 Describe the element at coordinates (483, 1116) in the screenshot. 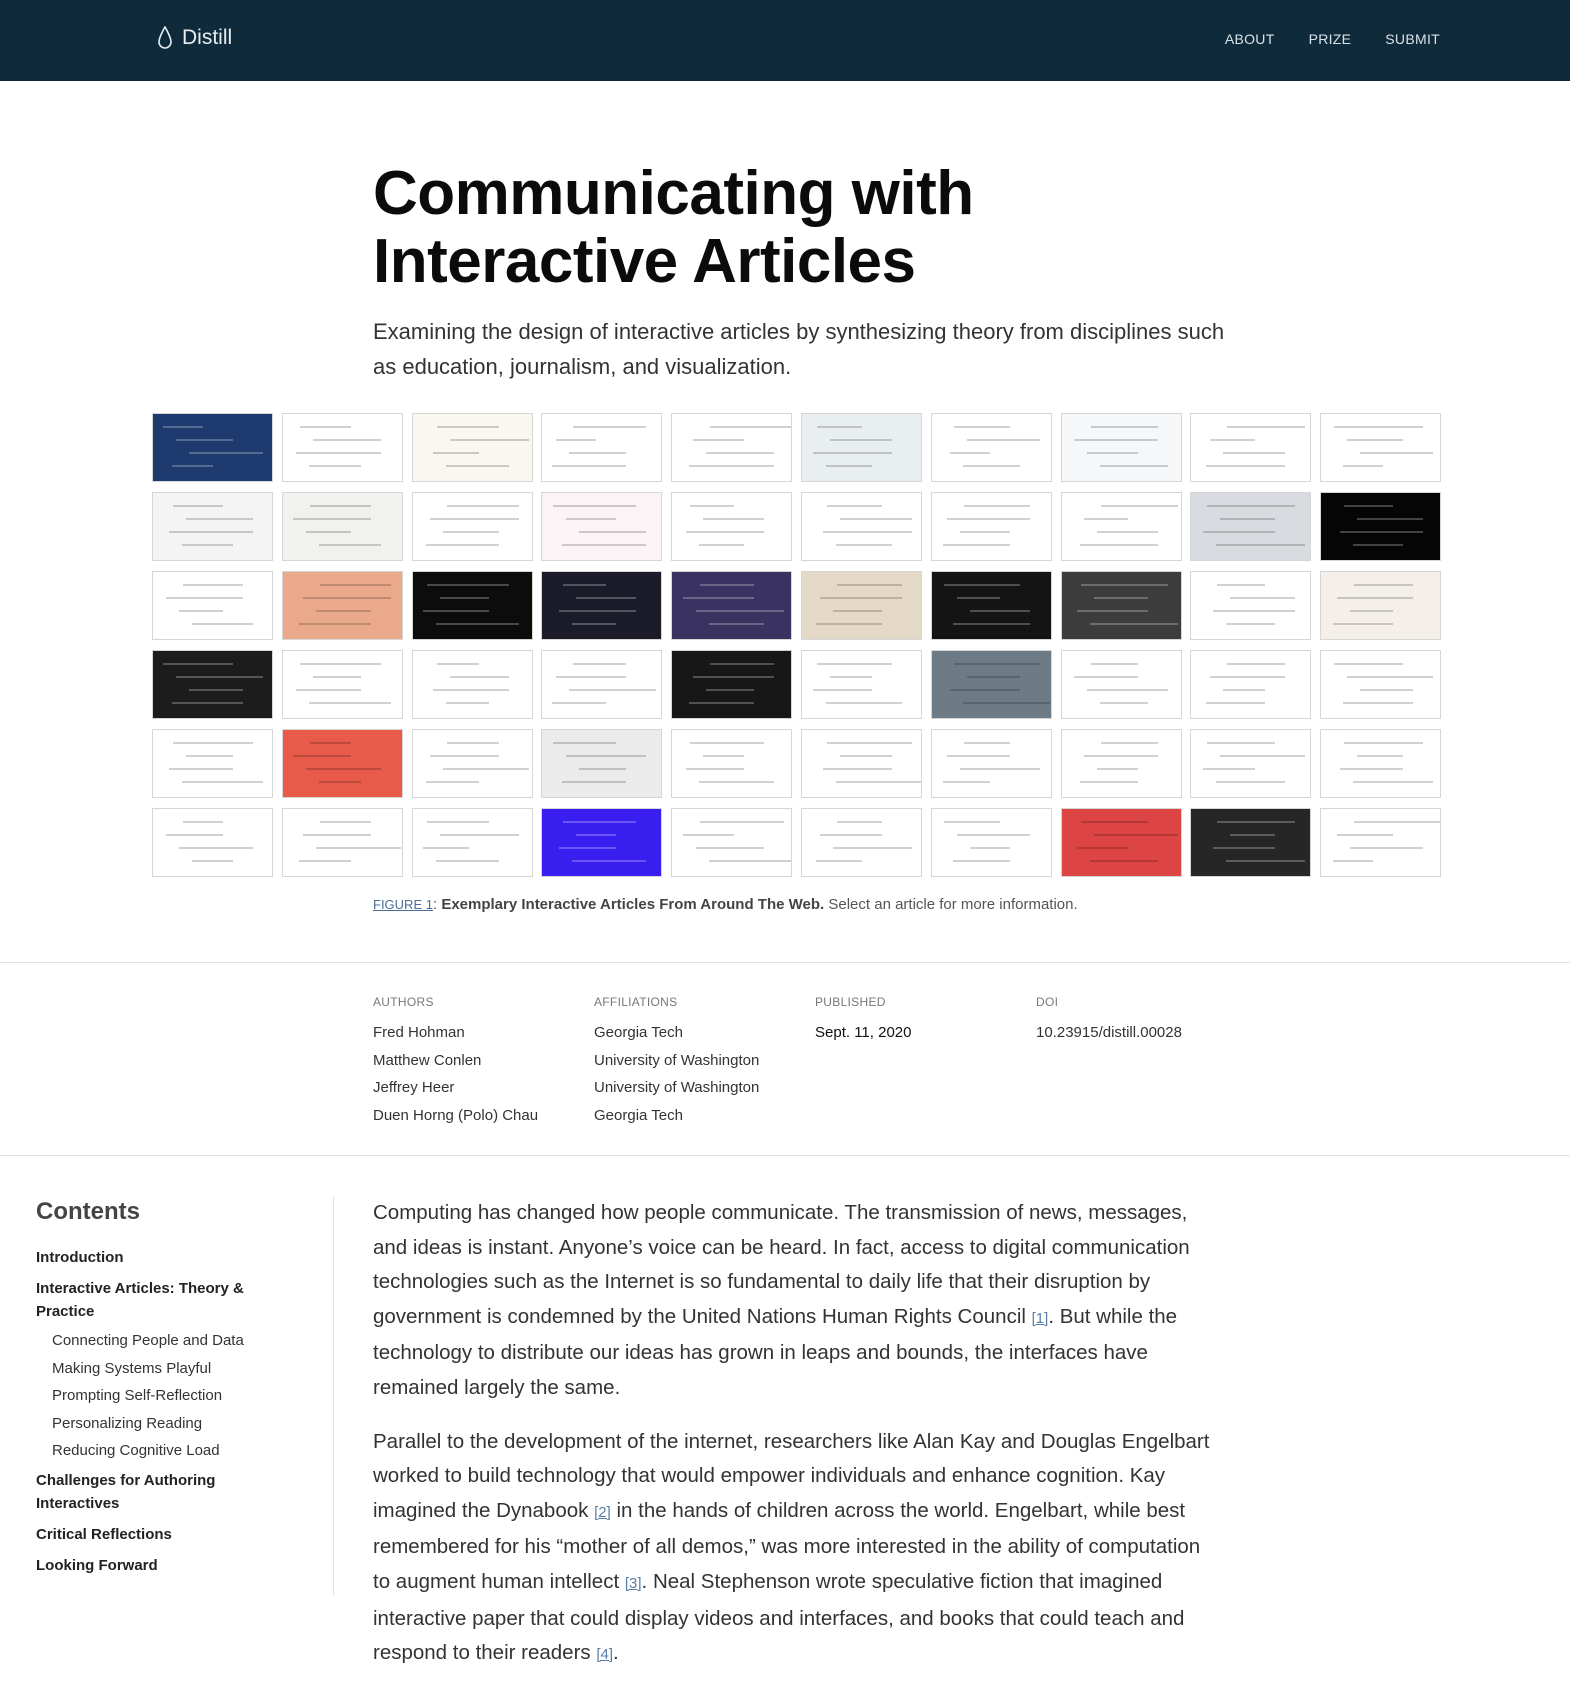

I see `author-name: Duen Horng (Polo) Chau` at that location.